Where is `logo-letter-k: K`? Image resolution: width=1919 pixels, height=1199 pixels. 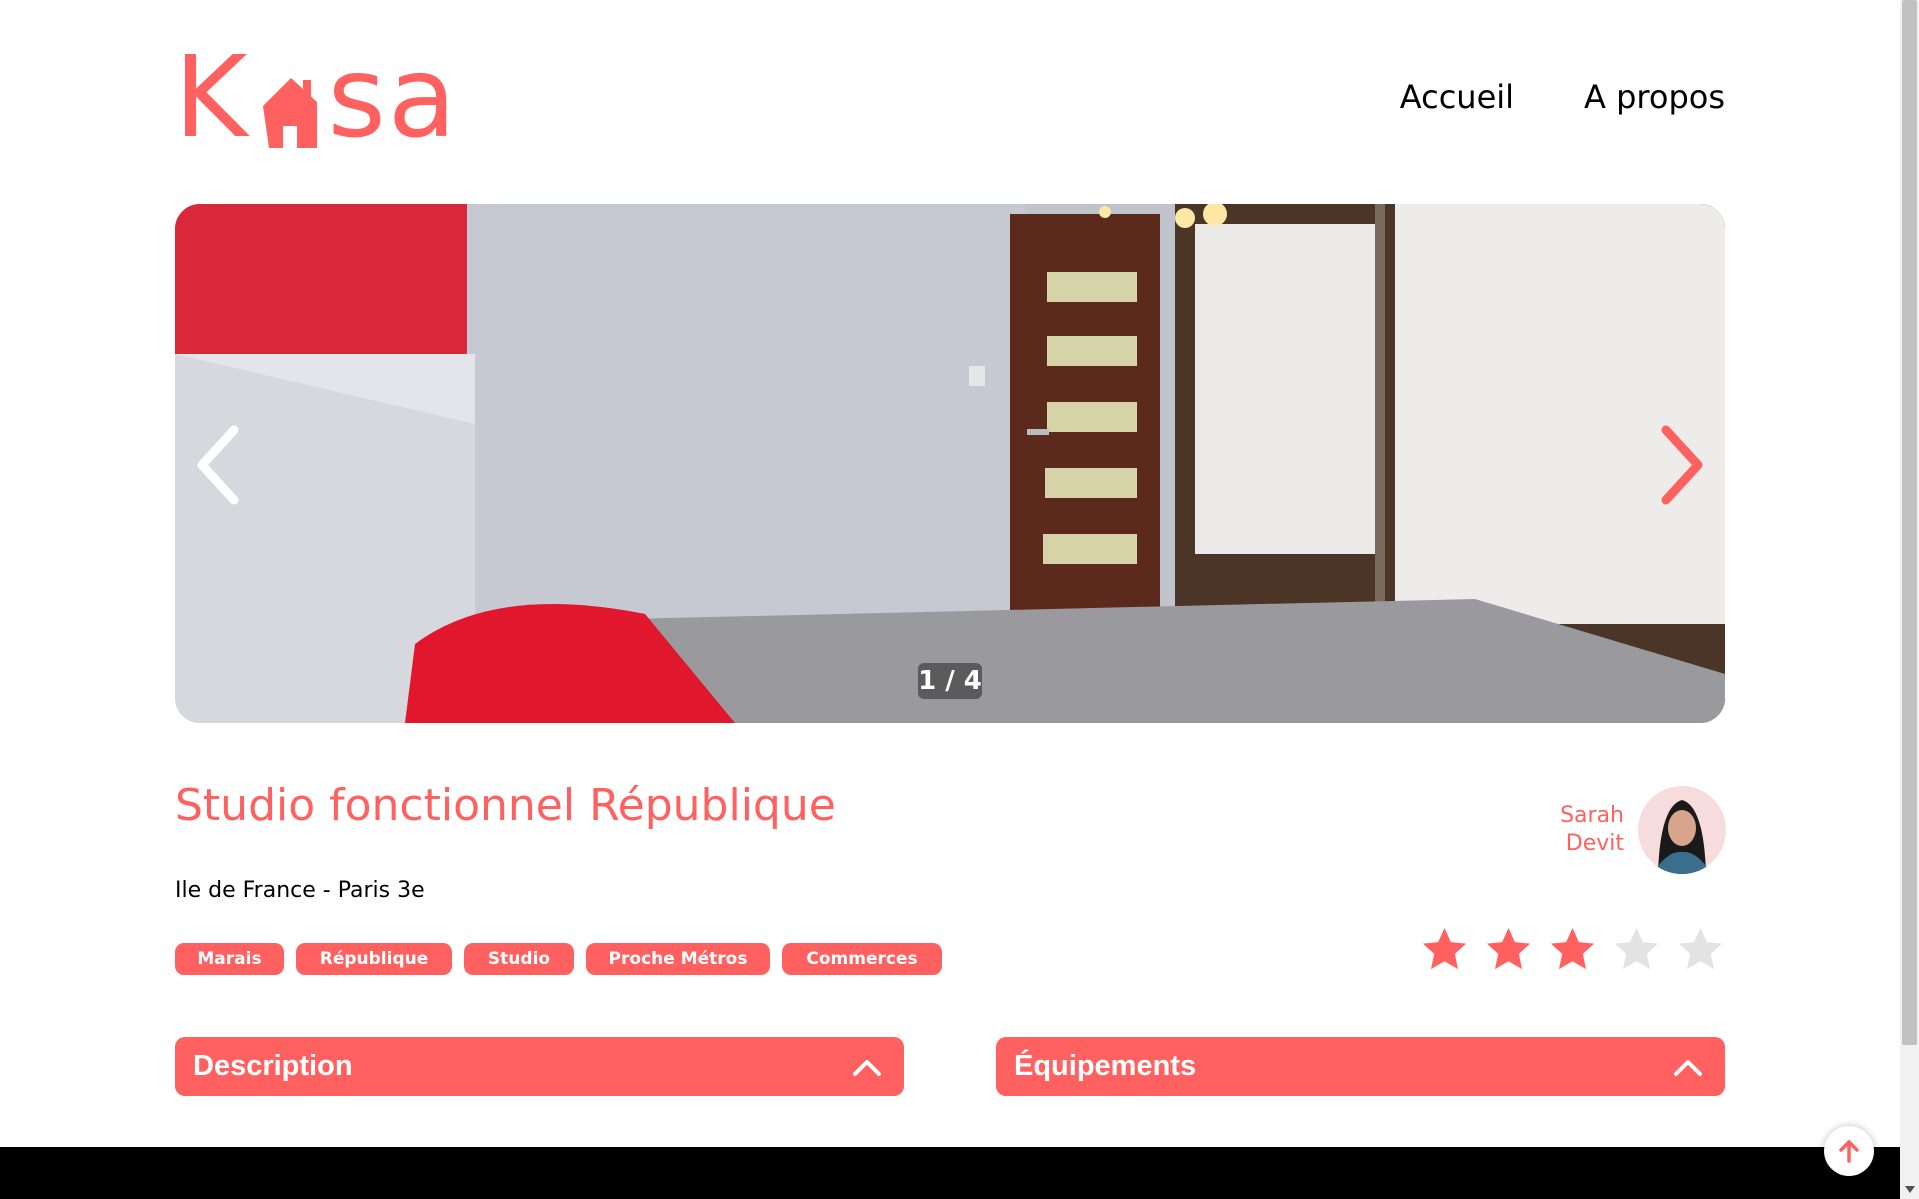
logo-letter-k: K is located at coordinates (212, 98).